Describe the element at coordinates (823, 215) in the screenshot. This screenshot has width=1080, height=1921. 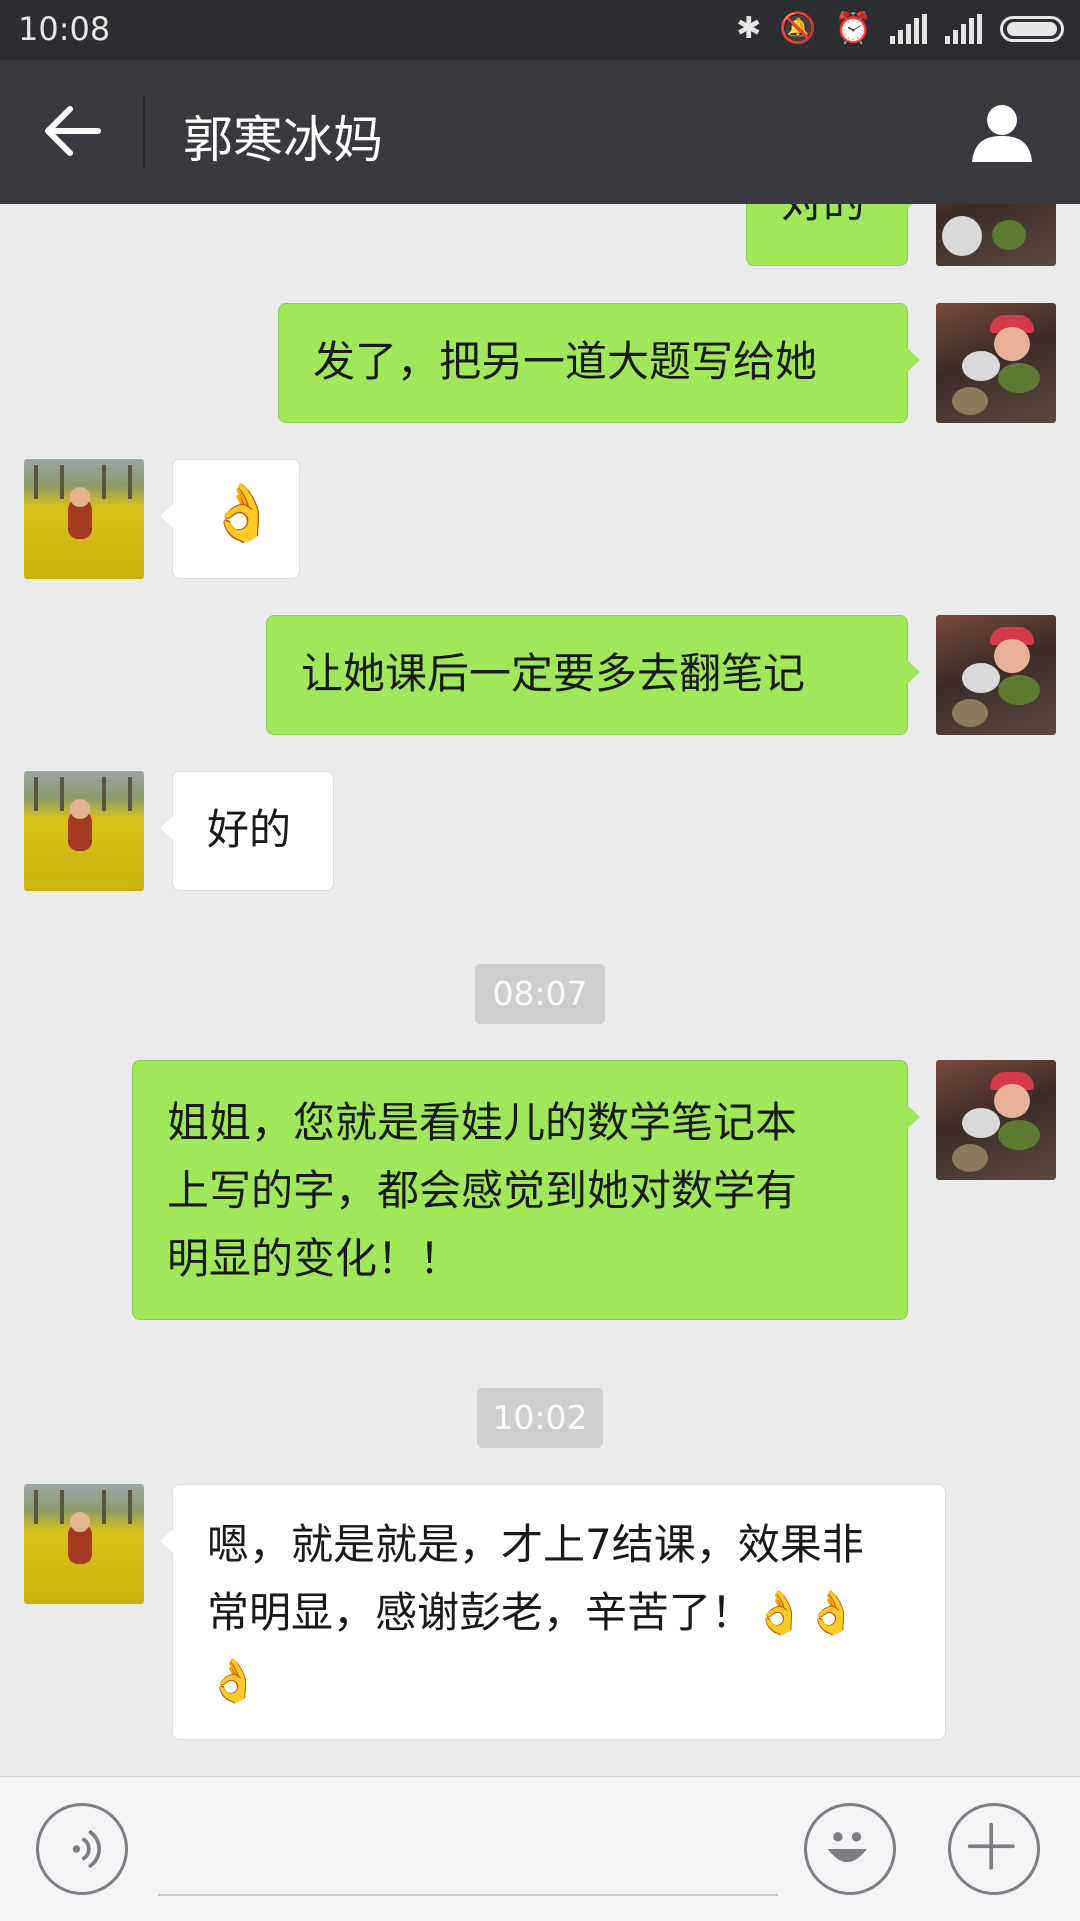
I see `message-text: 对的` at that location.